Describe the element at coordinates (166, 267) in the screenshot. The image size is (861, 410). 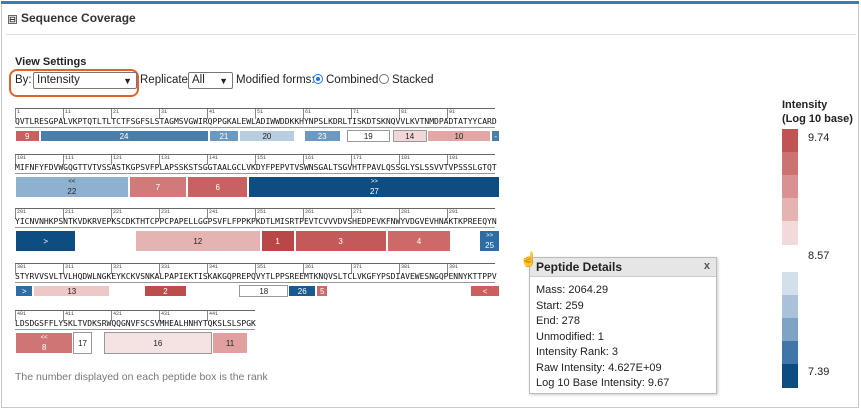
I see `ruler-tick-label: 331` at that location.